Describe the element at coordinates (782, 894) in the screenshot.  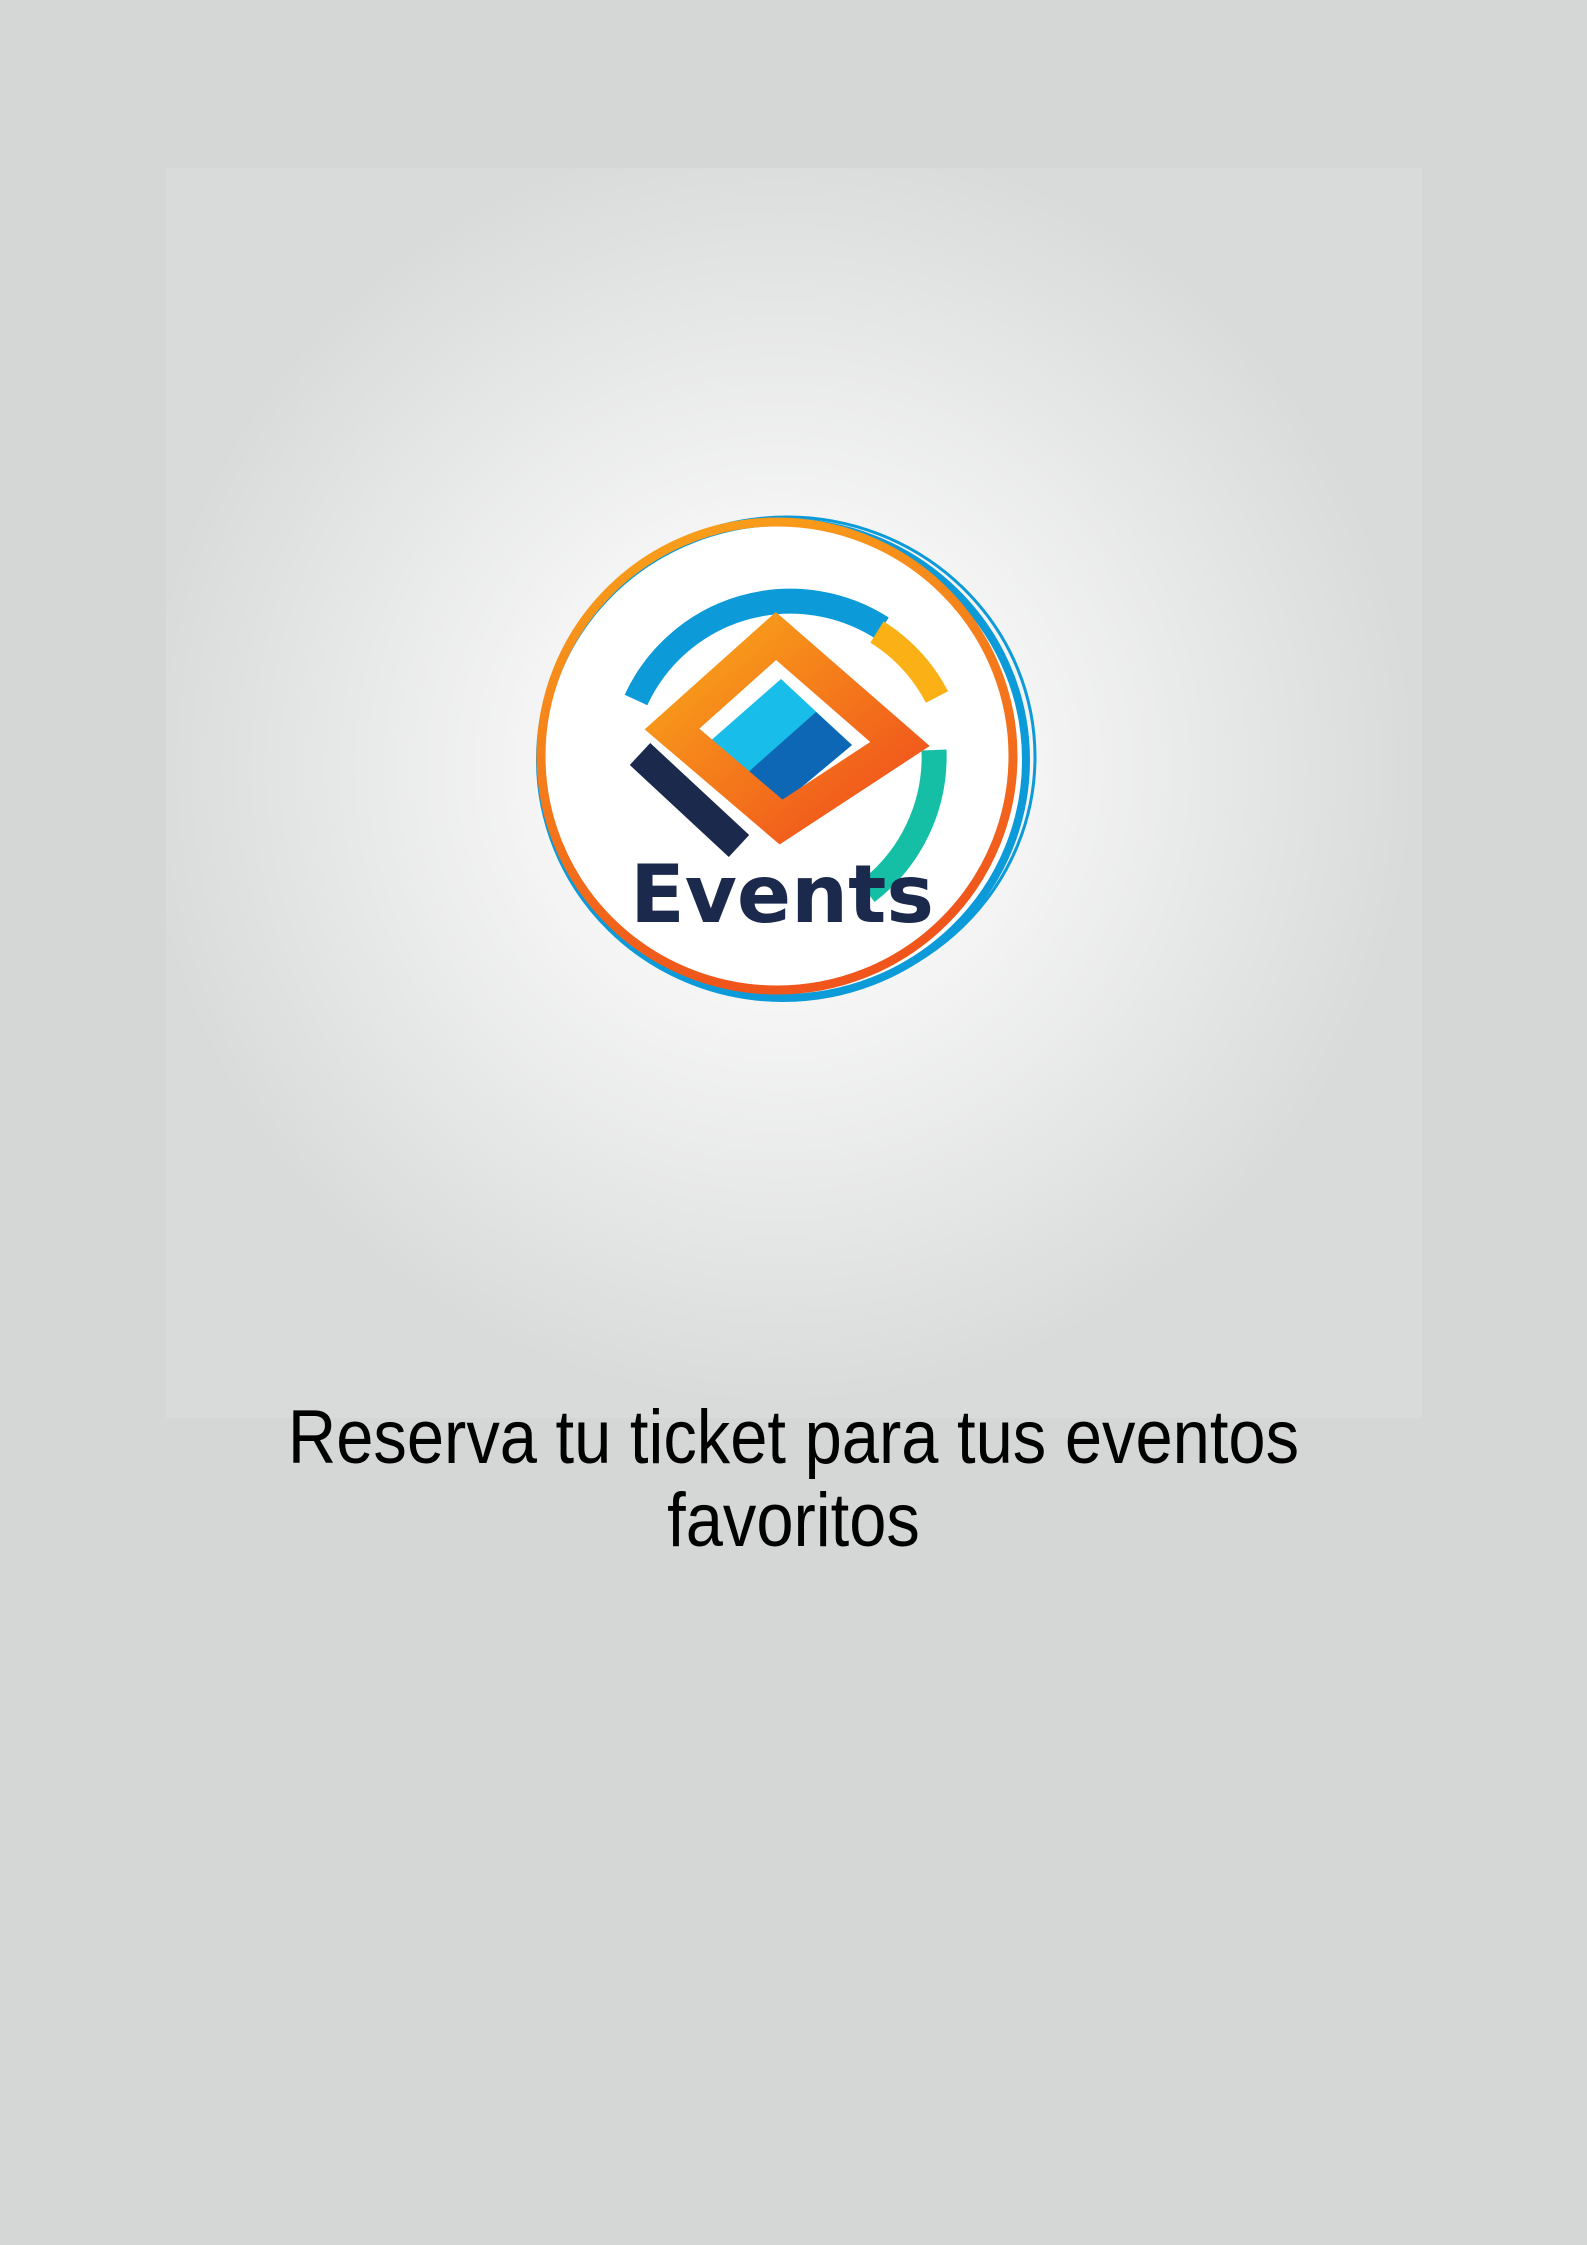
I see `logo-wordmark: Events` at that location.